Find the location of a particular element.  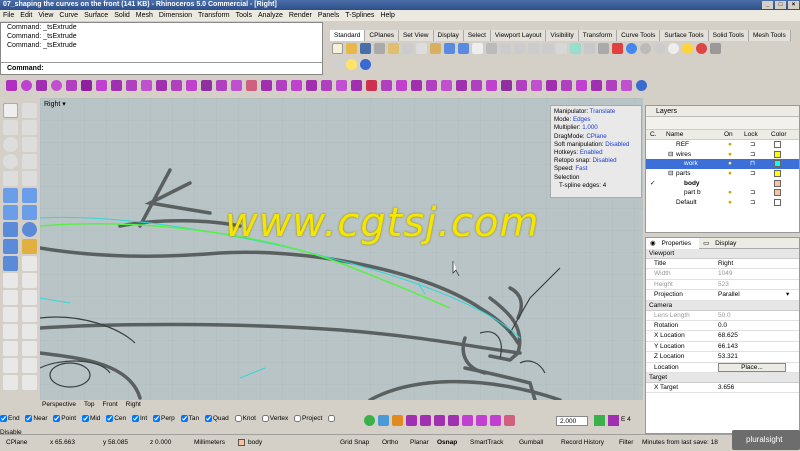

mirror-icon is located at coordinates (29, 331).